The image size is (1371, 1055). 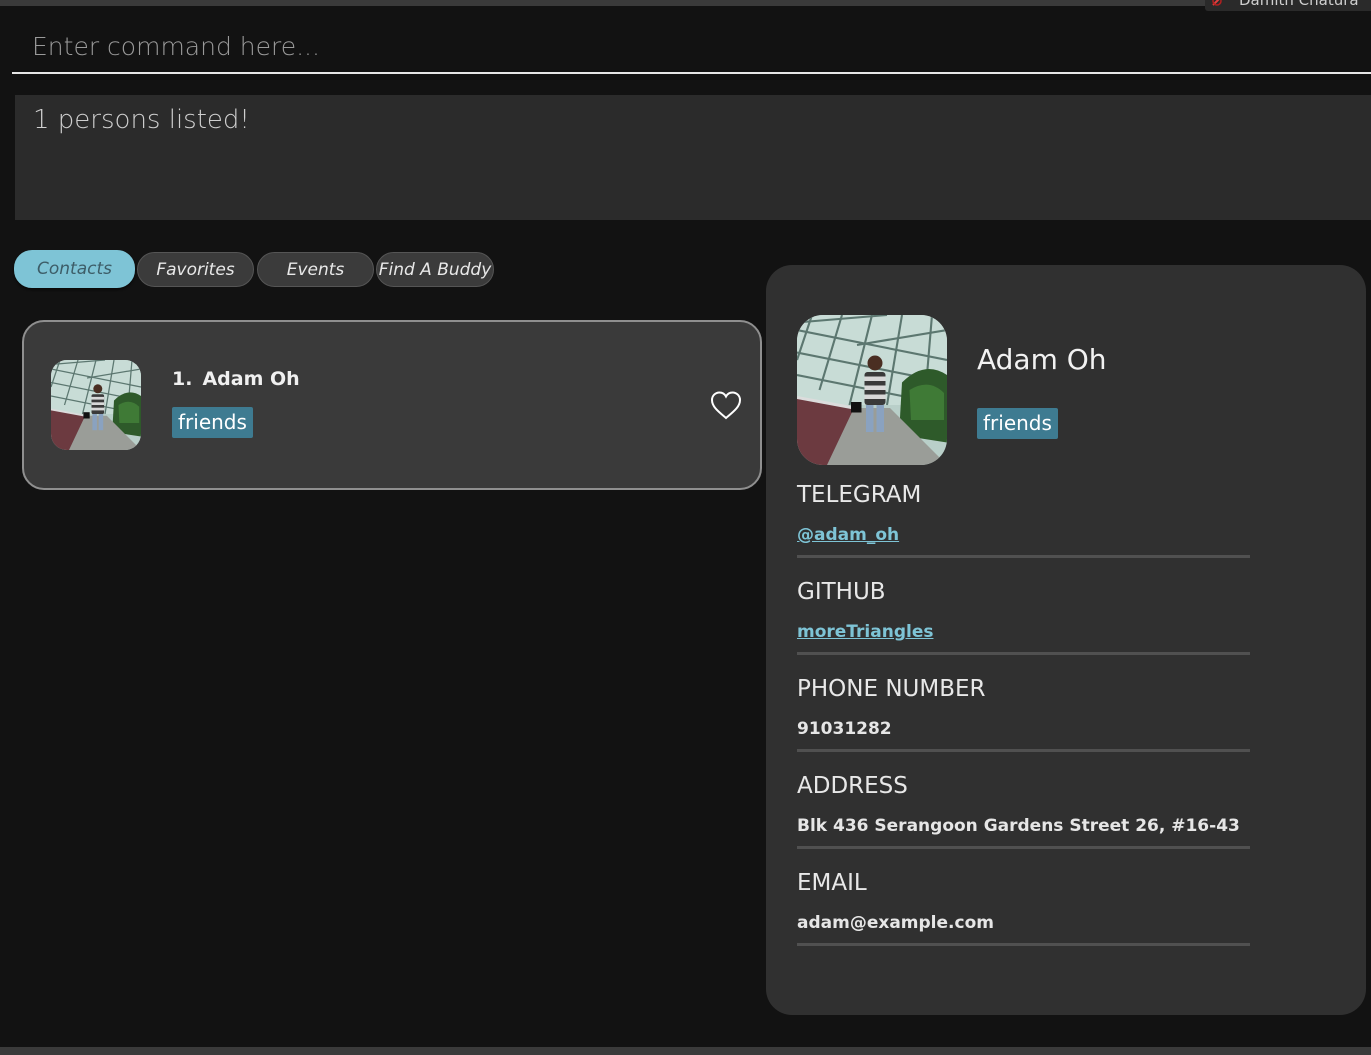 I want to click on field-phone: PHONE NUMBER 91031282, so click(x=1023, y=713).